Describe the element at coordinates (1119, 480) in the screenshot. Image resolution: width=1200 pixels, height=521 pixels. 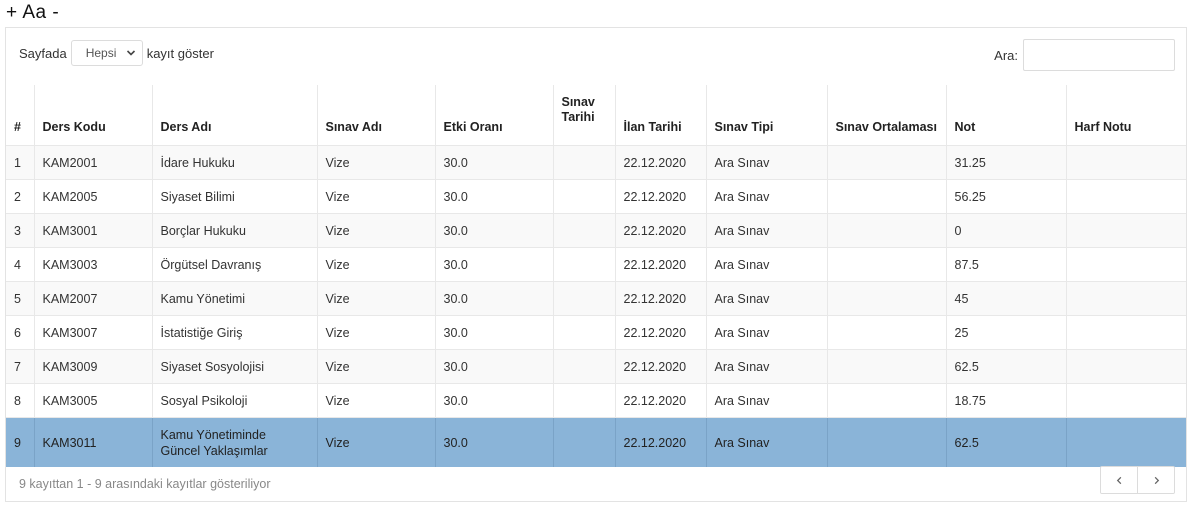
I see `previous-page-button` at that location.